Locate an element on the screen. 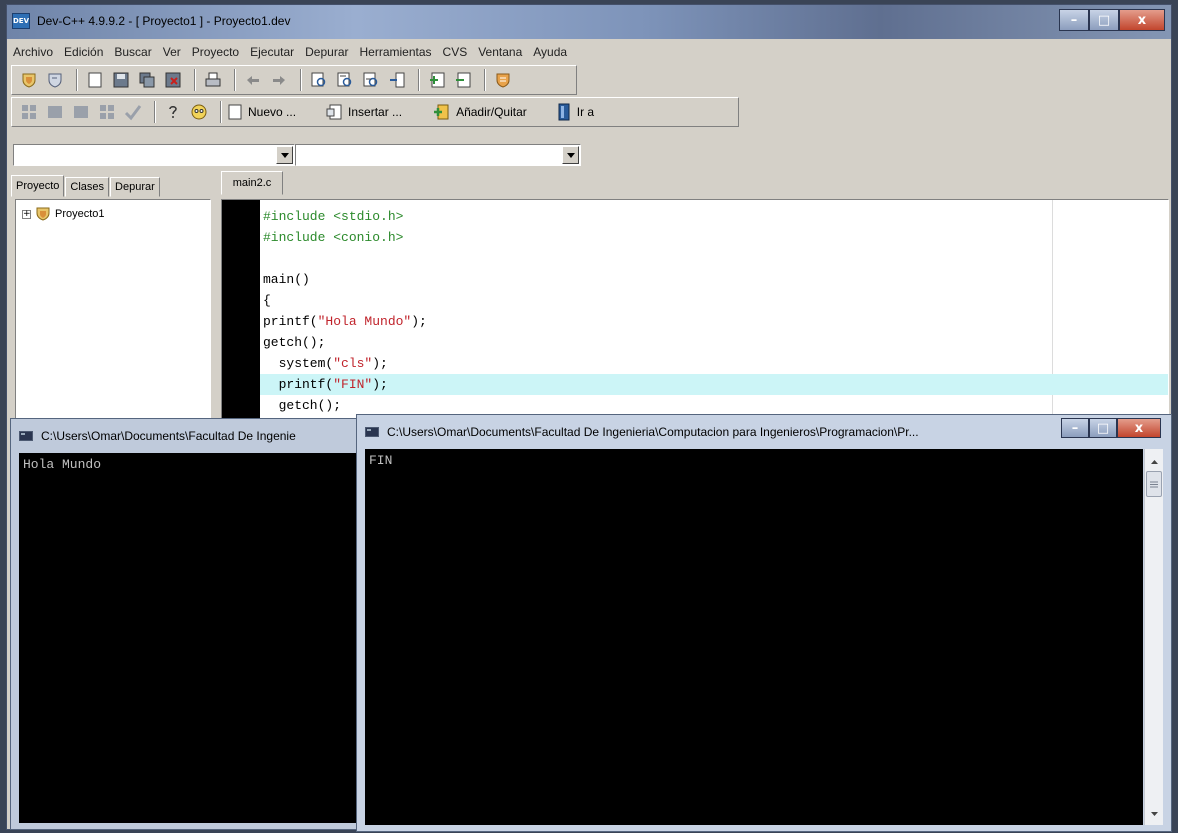  run-button is located at coordinates (55, 112).